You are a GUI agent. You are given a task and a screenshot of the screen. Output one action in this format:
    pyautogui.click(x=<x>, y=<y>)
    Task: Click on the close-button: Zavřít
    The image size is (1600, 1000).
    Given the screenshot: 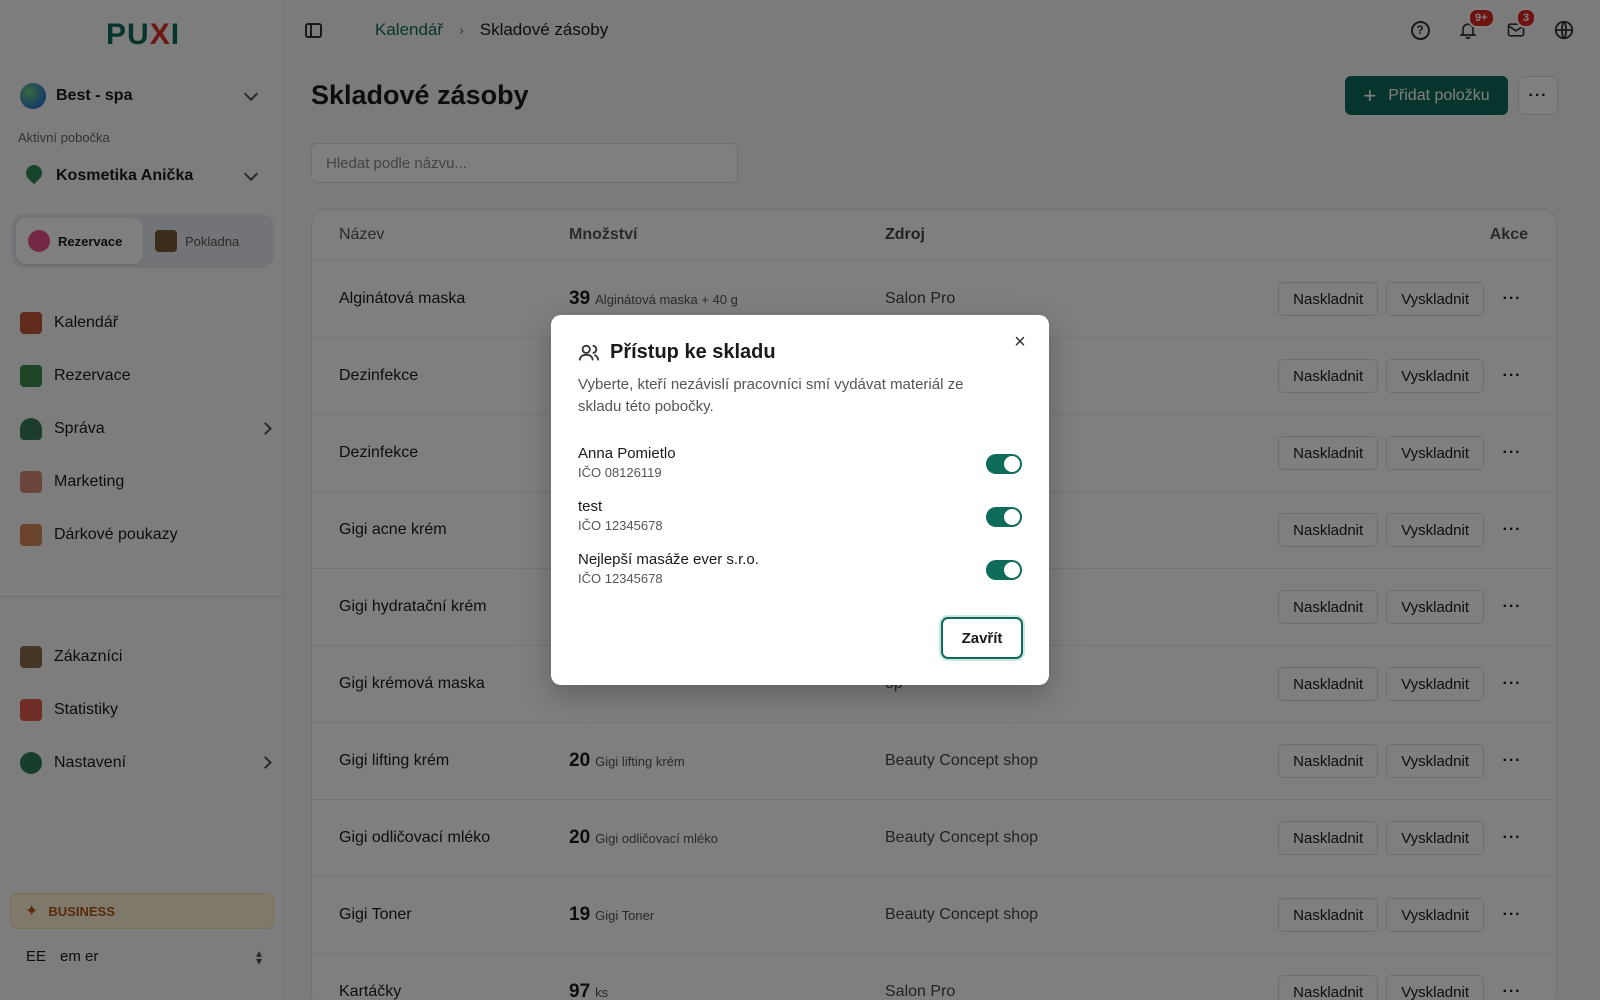 What is the action you would take?
    pyautogui.click(x=982, y=638)
    